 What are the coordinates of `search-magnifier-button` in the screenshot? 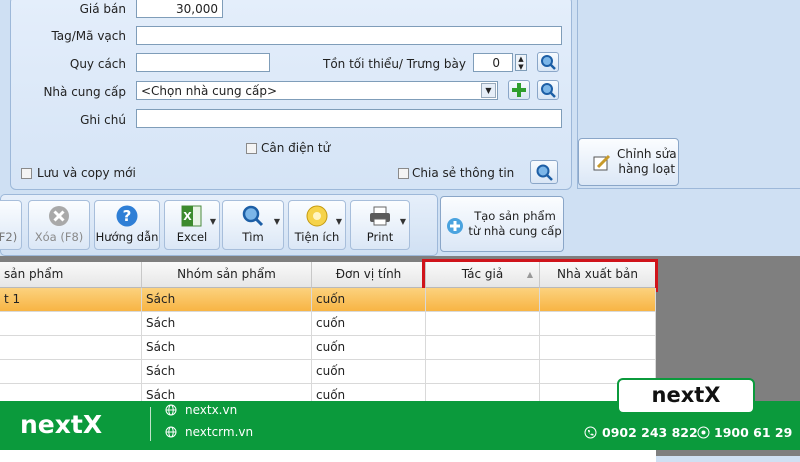 It's located at (548, 62).